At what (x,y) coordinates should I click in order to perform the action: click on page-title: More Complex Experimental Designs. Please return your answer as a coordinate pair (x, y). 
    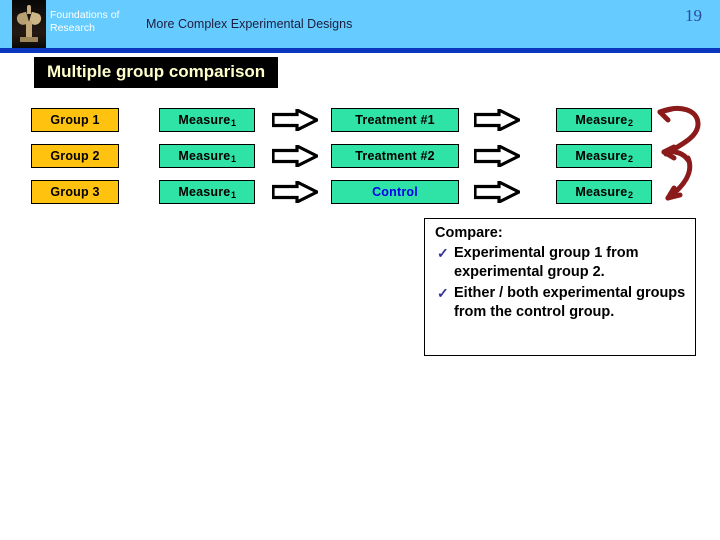
    Looking at the image, I should click on (249, 24).